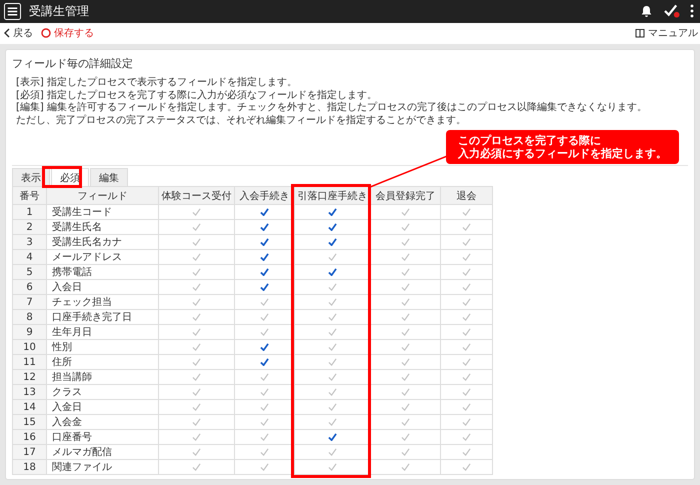 This screenshot has height=485, width=700. What do you see at coordinates (692, 11) in the screenshot?
I see `more-icon` at bounding box center [692, 11].